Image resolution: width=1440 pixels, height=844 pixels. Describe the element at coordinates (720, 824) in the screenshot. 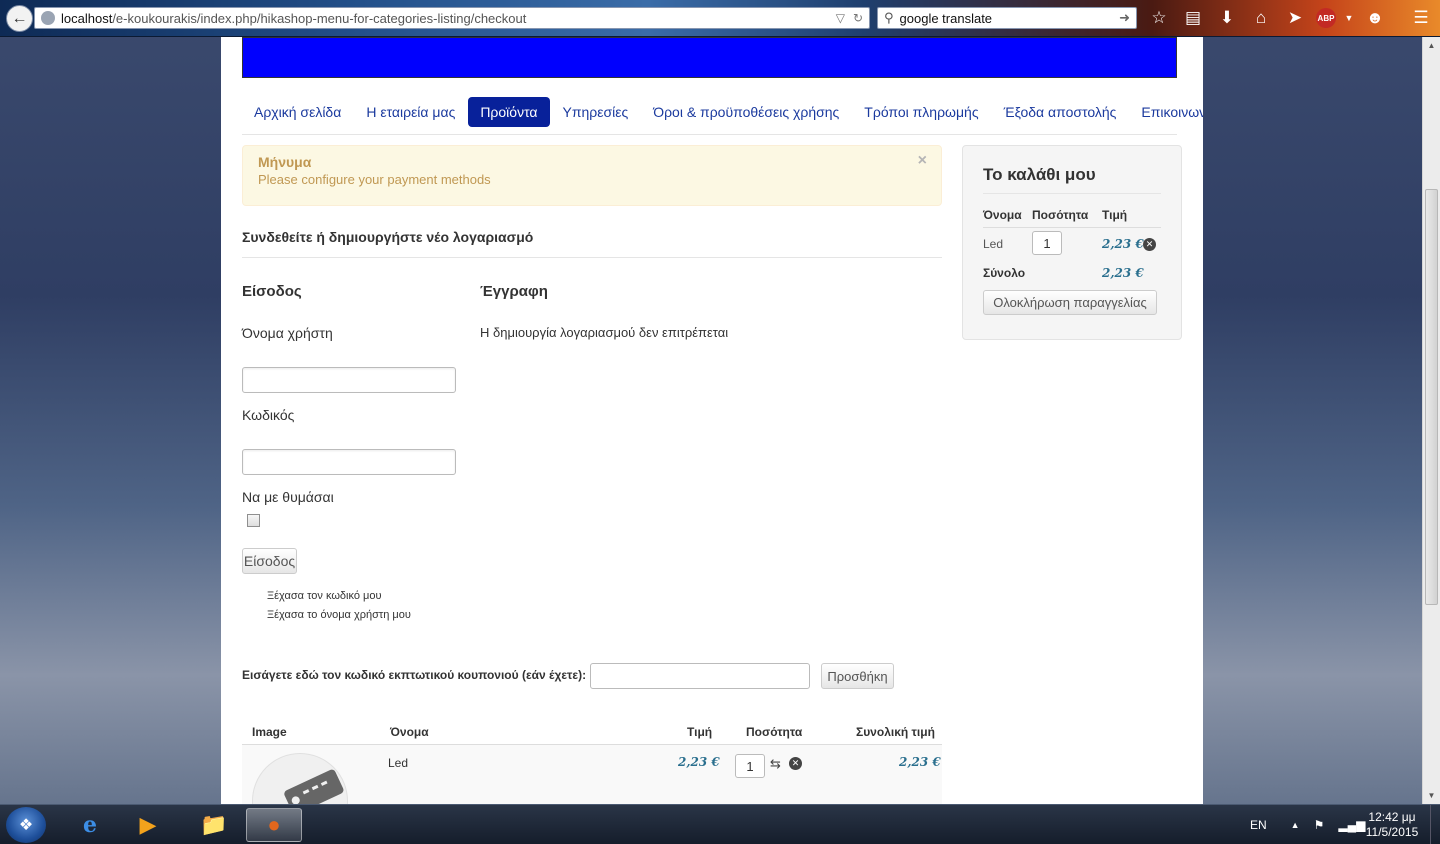

I see `windows-taskbar: ❖ e ▶ 📁 ● EN ▲ ⚑ ▂▄▆ 12:42 μμ 11/5/2015` at that location.